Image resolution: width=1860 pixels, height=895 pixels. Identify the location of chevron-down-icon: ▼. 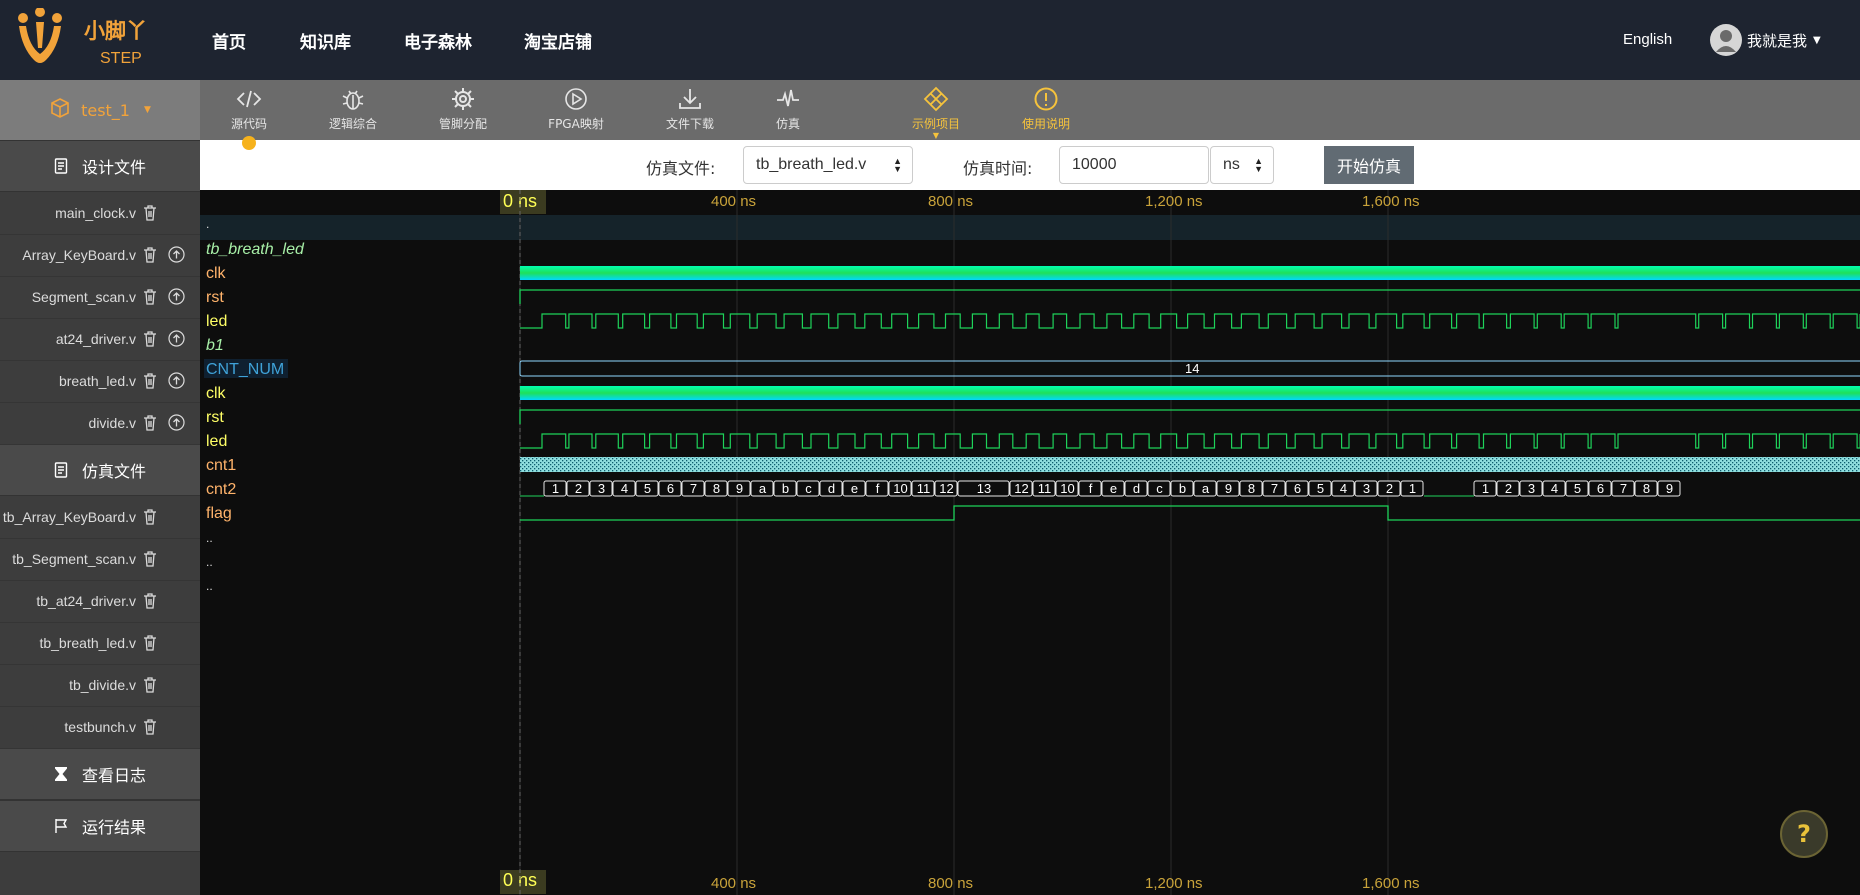
(147, 110).